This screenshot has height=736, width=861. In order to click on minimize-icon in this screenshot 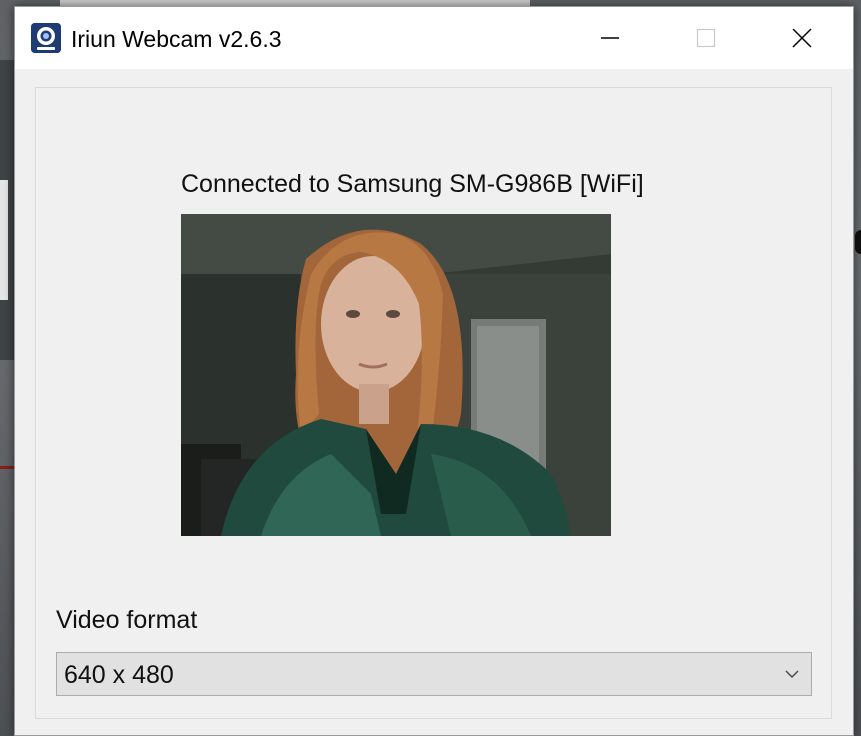, I will do `click(610, 38)`.